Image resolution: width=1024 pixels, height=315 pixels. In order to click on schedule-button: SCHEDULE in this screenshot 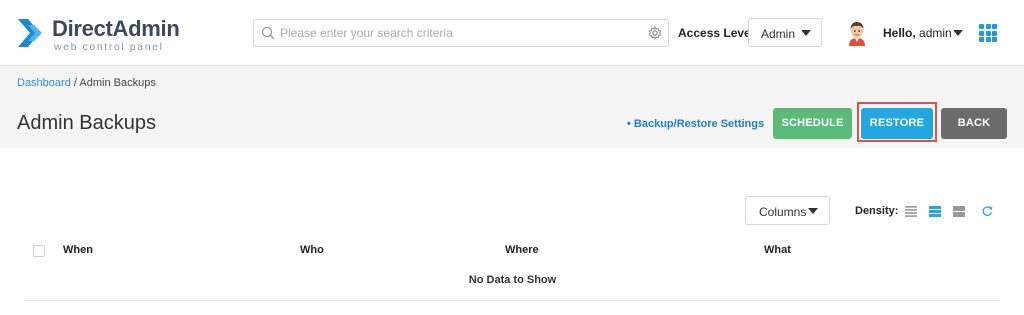, I will do `click(812, 123)`.